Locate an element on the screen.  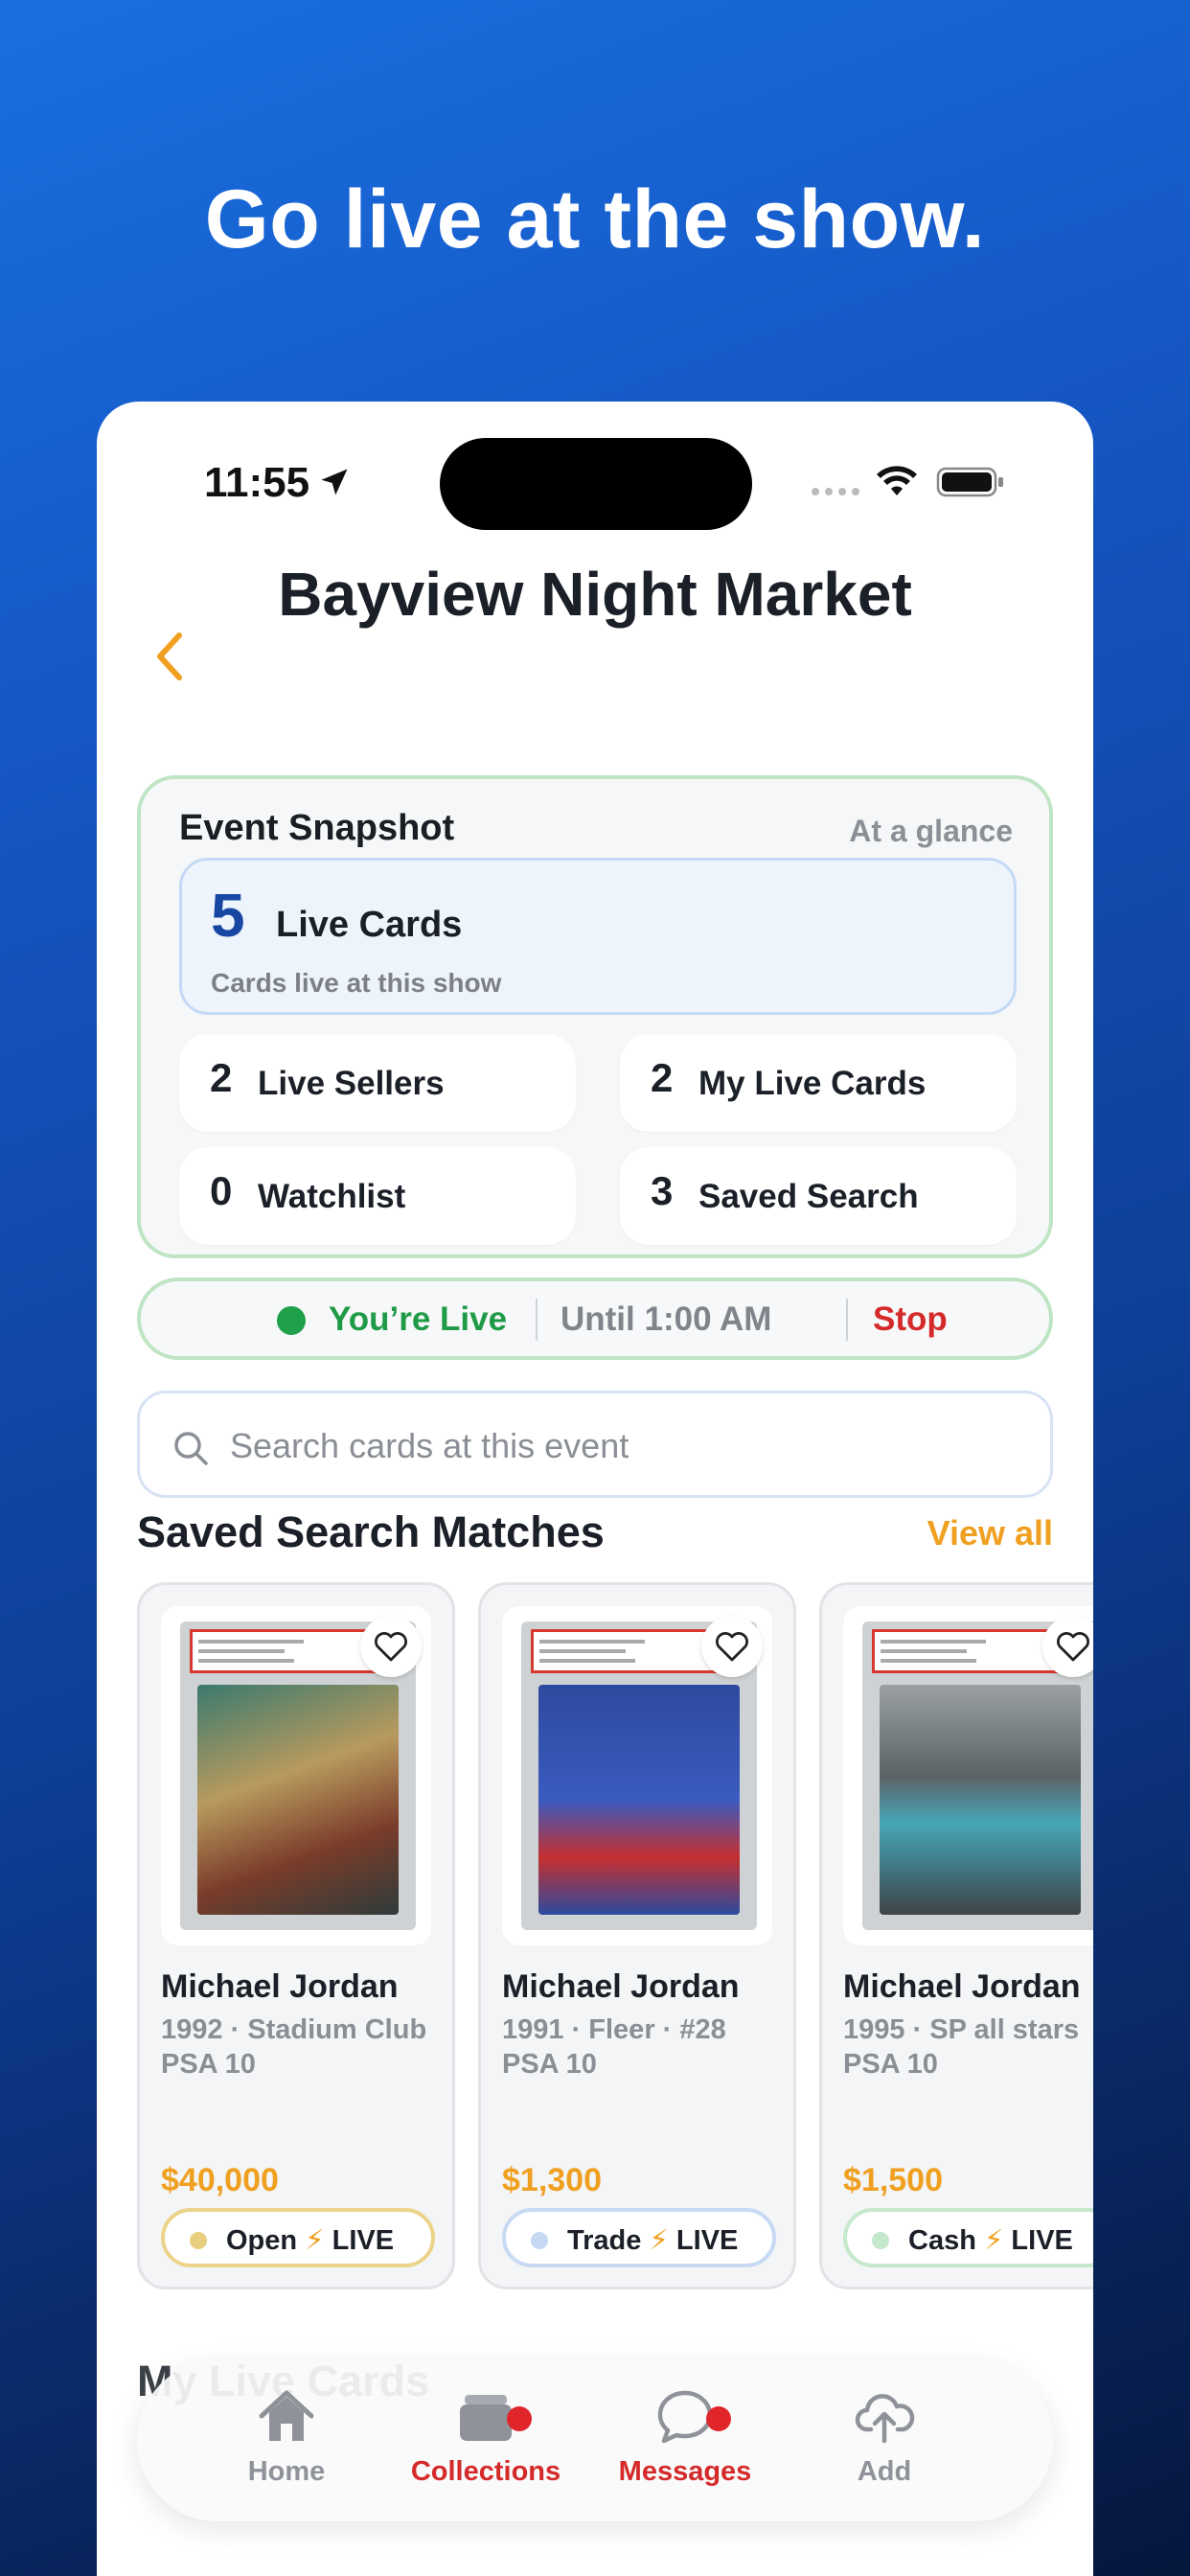
tab-add: Add is located at coordinates (885, 2437).